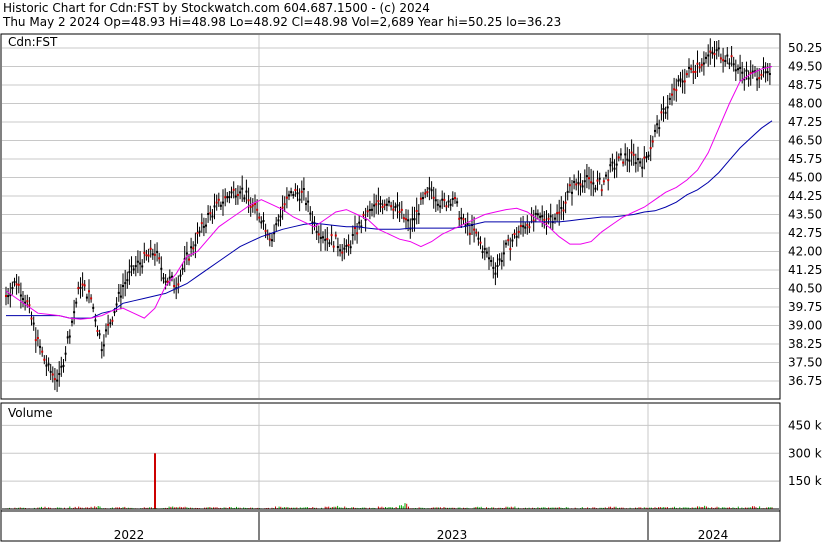 The image size is (830, 543). What do you see at coordinates (805, 289) in the screenshot?
I see `price-tick-label: 40.50` at bounding box center [805, 289].